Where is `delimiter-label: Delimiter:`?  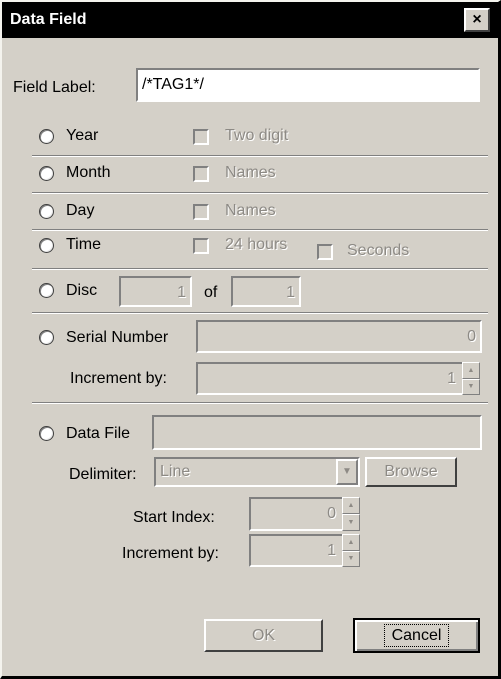 delimiter-label: Delimiter: is located at coordinates (103, 474).